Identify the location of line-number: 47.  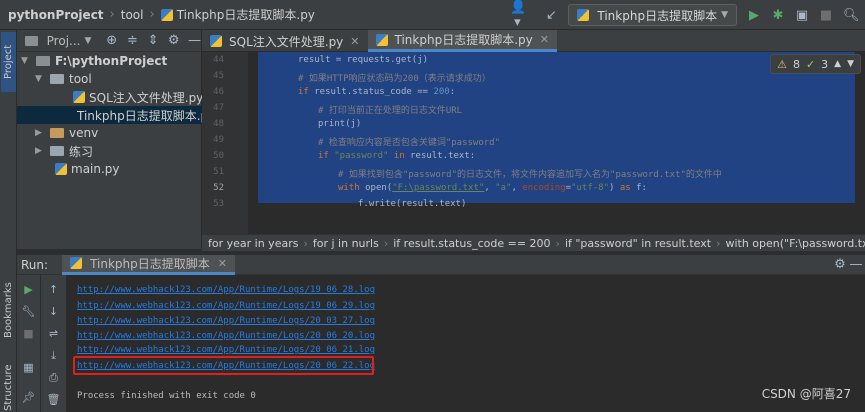
(218, 108).